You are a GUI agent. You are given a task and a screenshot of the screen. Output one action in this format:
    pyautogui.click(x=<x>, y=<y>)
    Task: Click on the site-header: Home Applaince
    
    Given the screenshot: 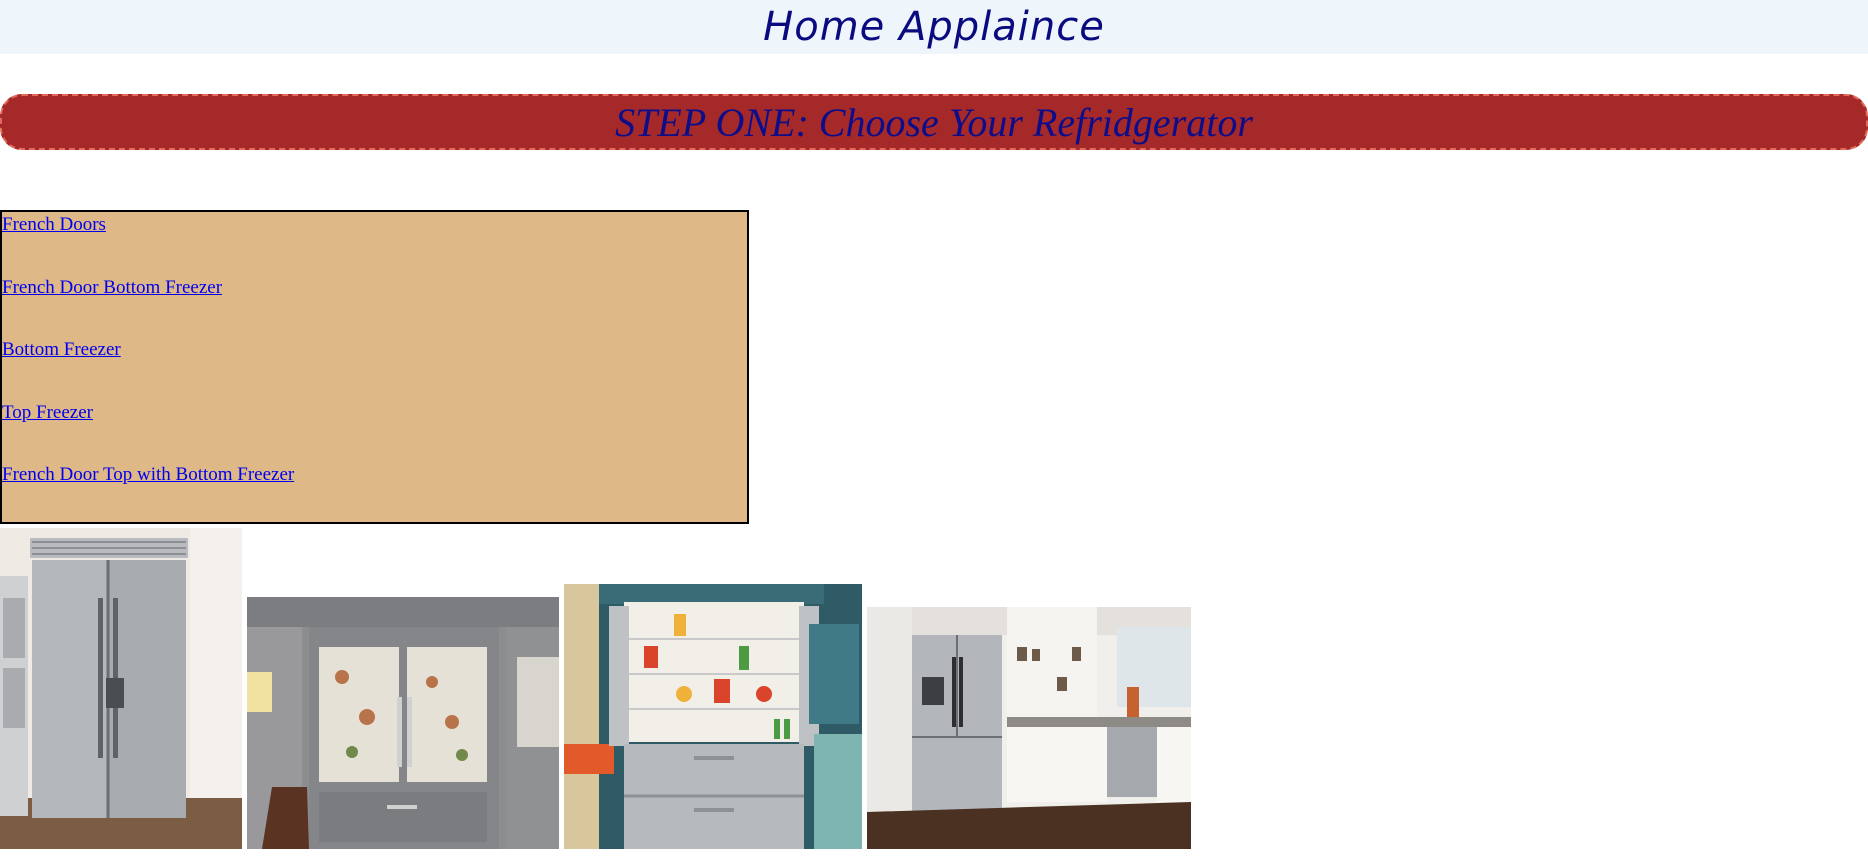 What is the action you would take?
    pyautogui.click(x=934, y=27)
    